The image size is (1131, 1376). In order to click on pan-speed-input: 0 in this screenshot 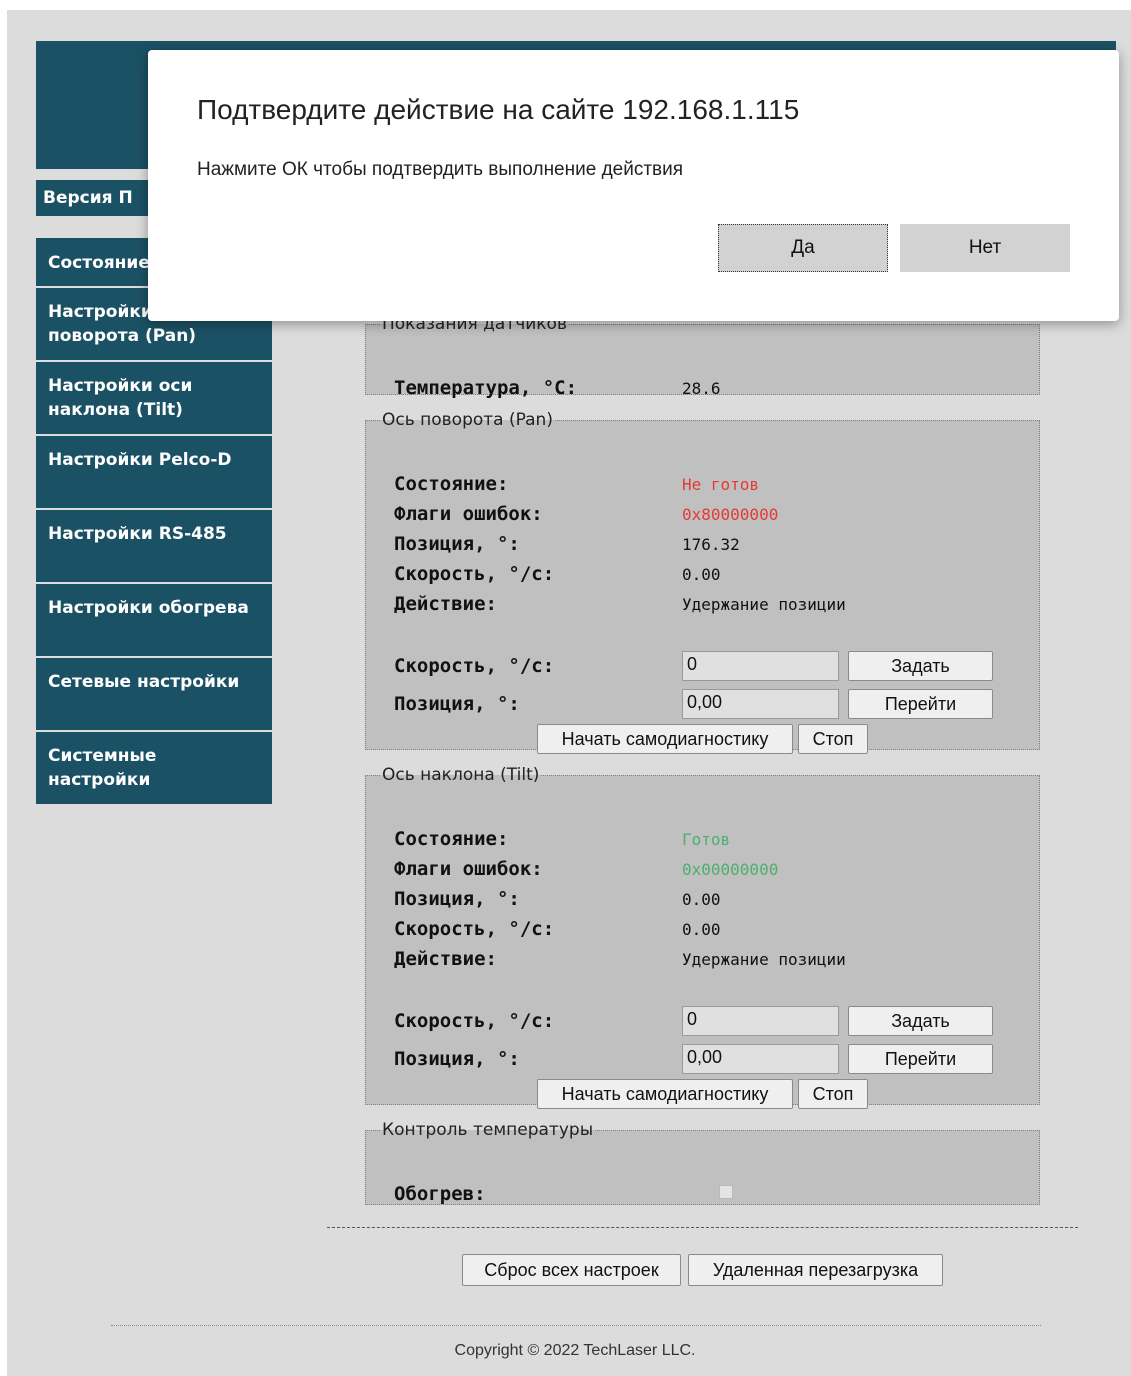, I will do `click(760, 666)`.